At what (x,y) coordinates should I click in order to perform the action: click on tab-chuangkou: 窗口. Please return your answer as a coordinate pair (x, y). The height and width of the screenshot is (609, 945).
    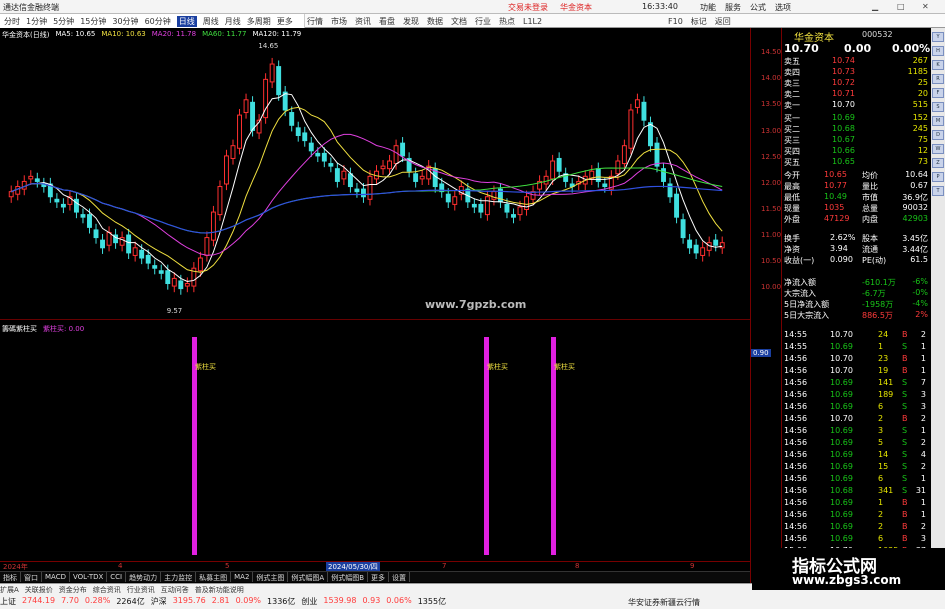
    Looking at the image, I should click on (31, 577).